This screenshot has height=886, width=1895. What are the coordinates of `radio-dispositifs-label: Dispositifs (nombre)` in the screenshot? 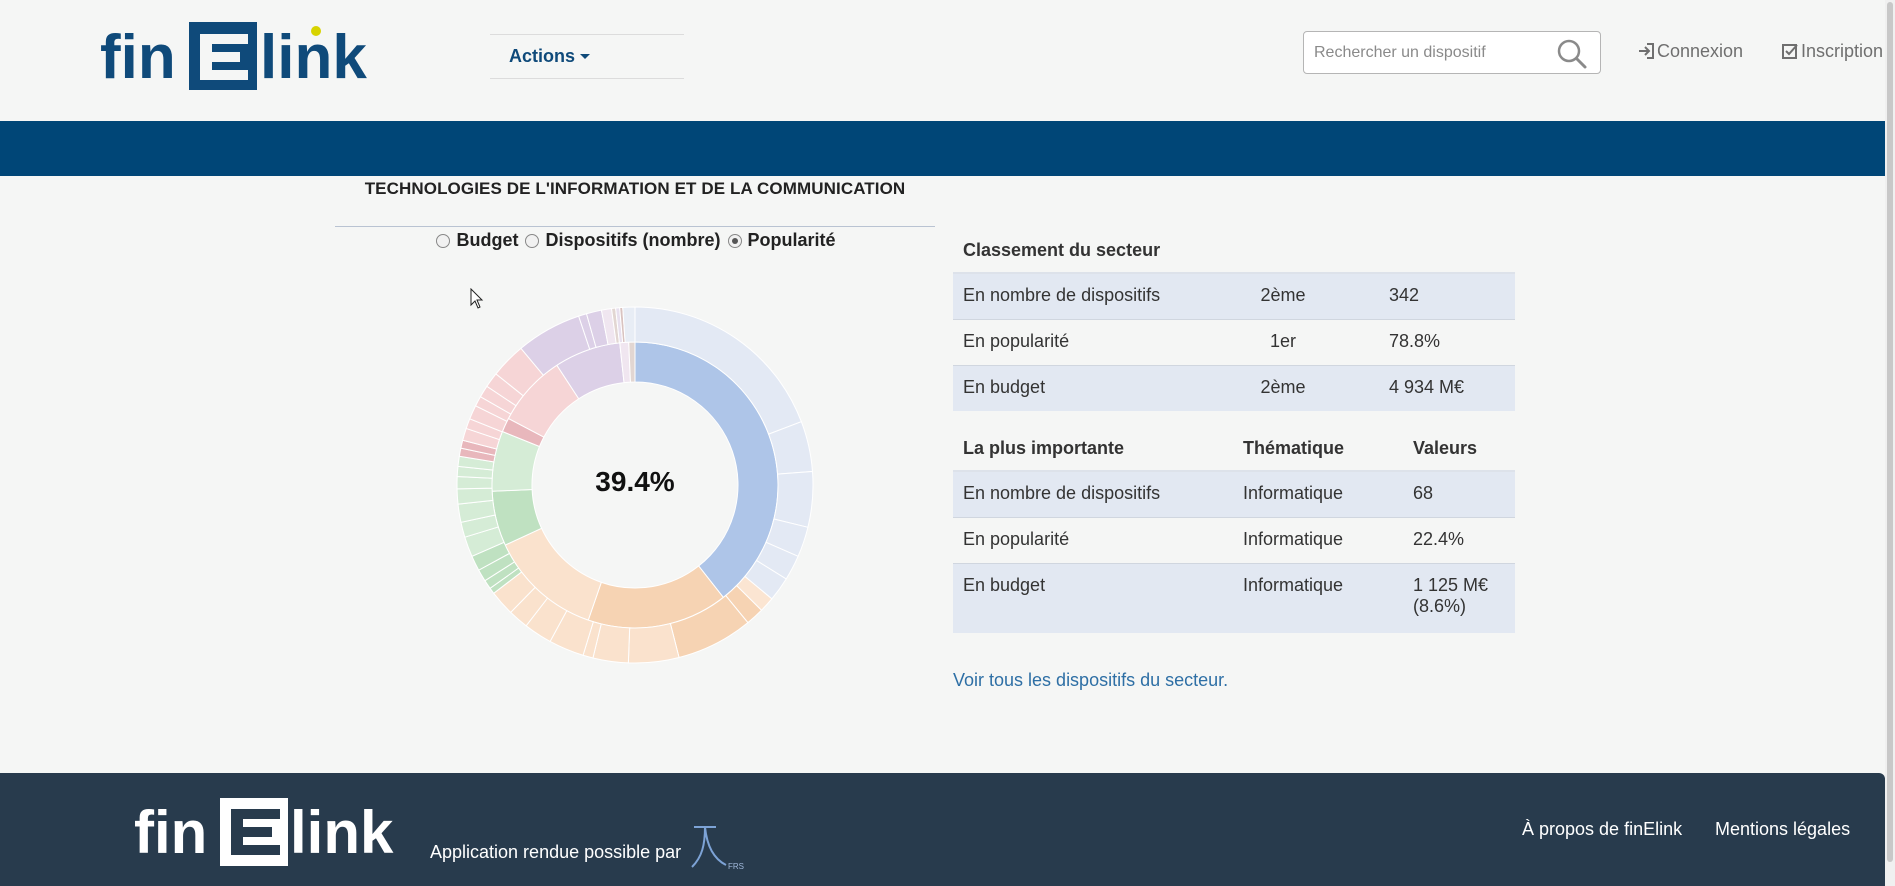 It's located at (633, 240).